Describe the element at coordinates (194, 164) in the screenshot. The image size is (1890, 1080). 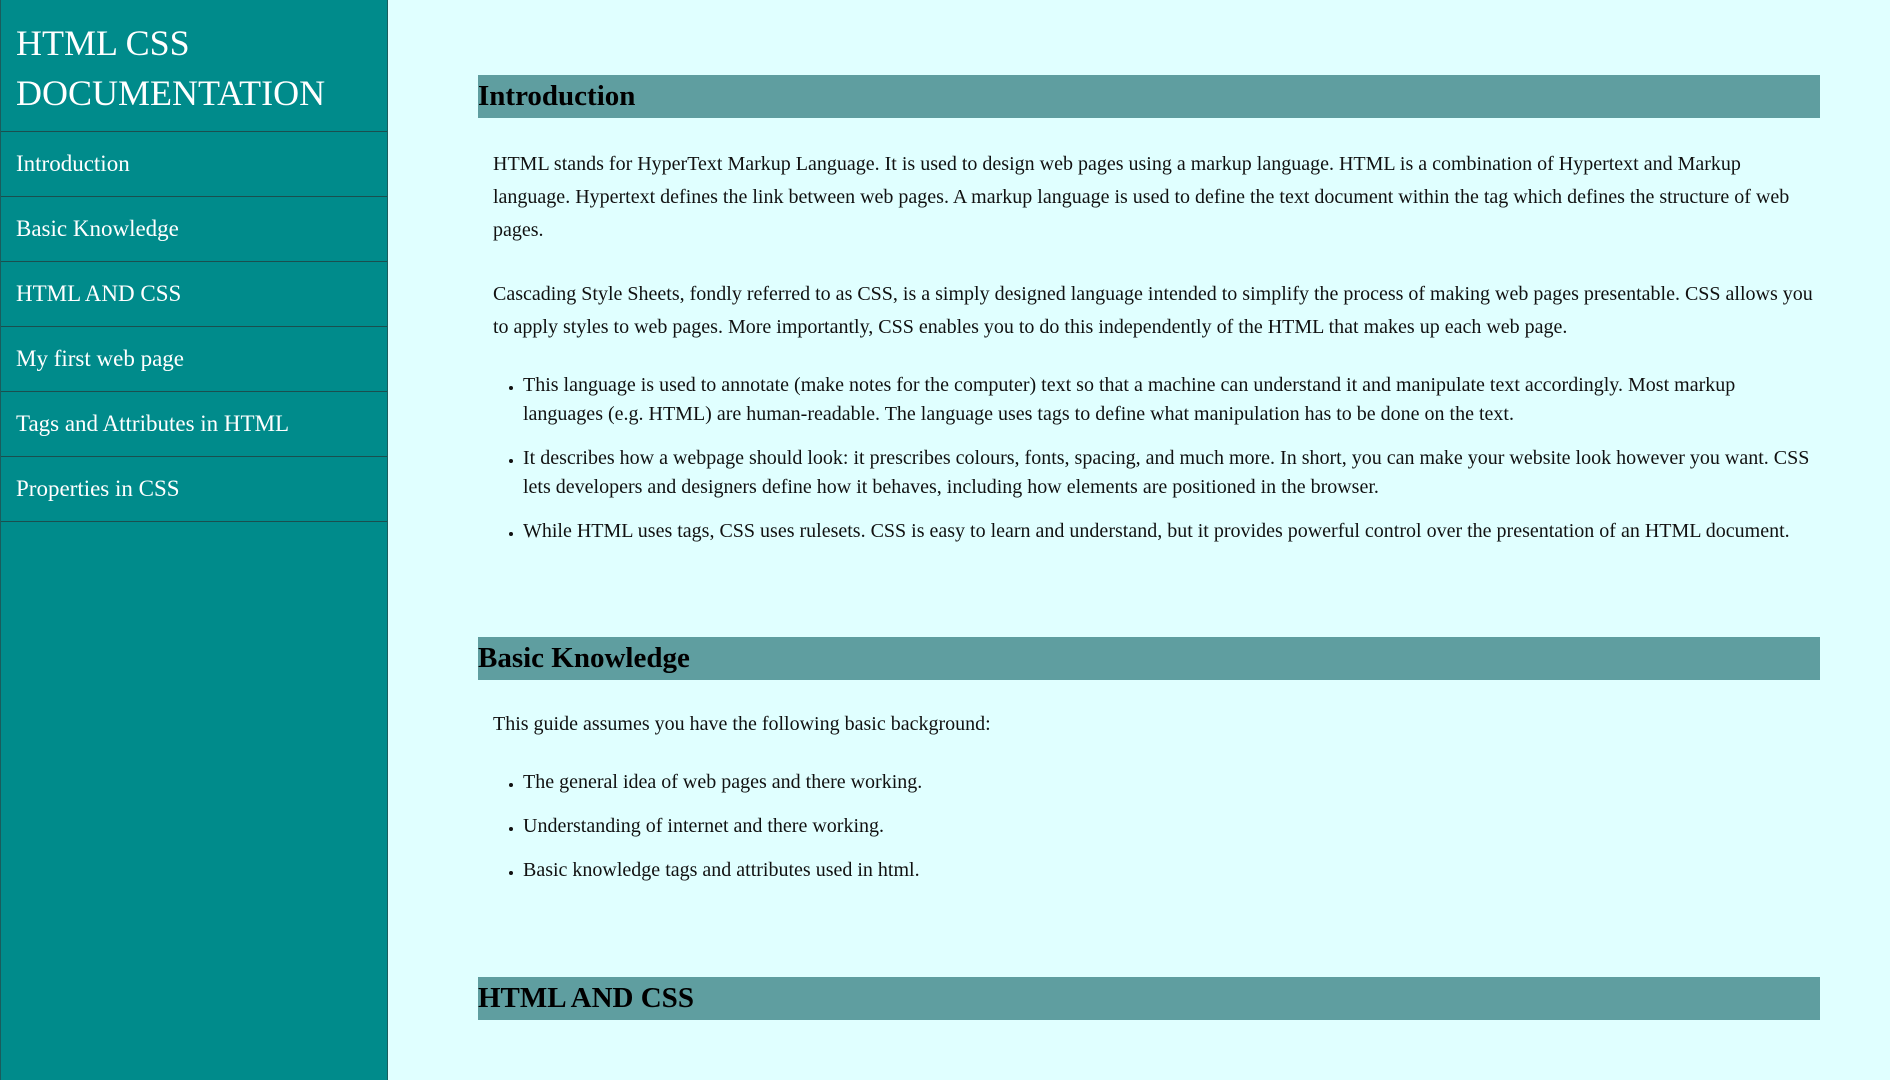
I see `nav-link-introduction: Introduction` at that location.